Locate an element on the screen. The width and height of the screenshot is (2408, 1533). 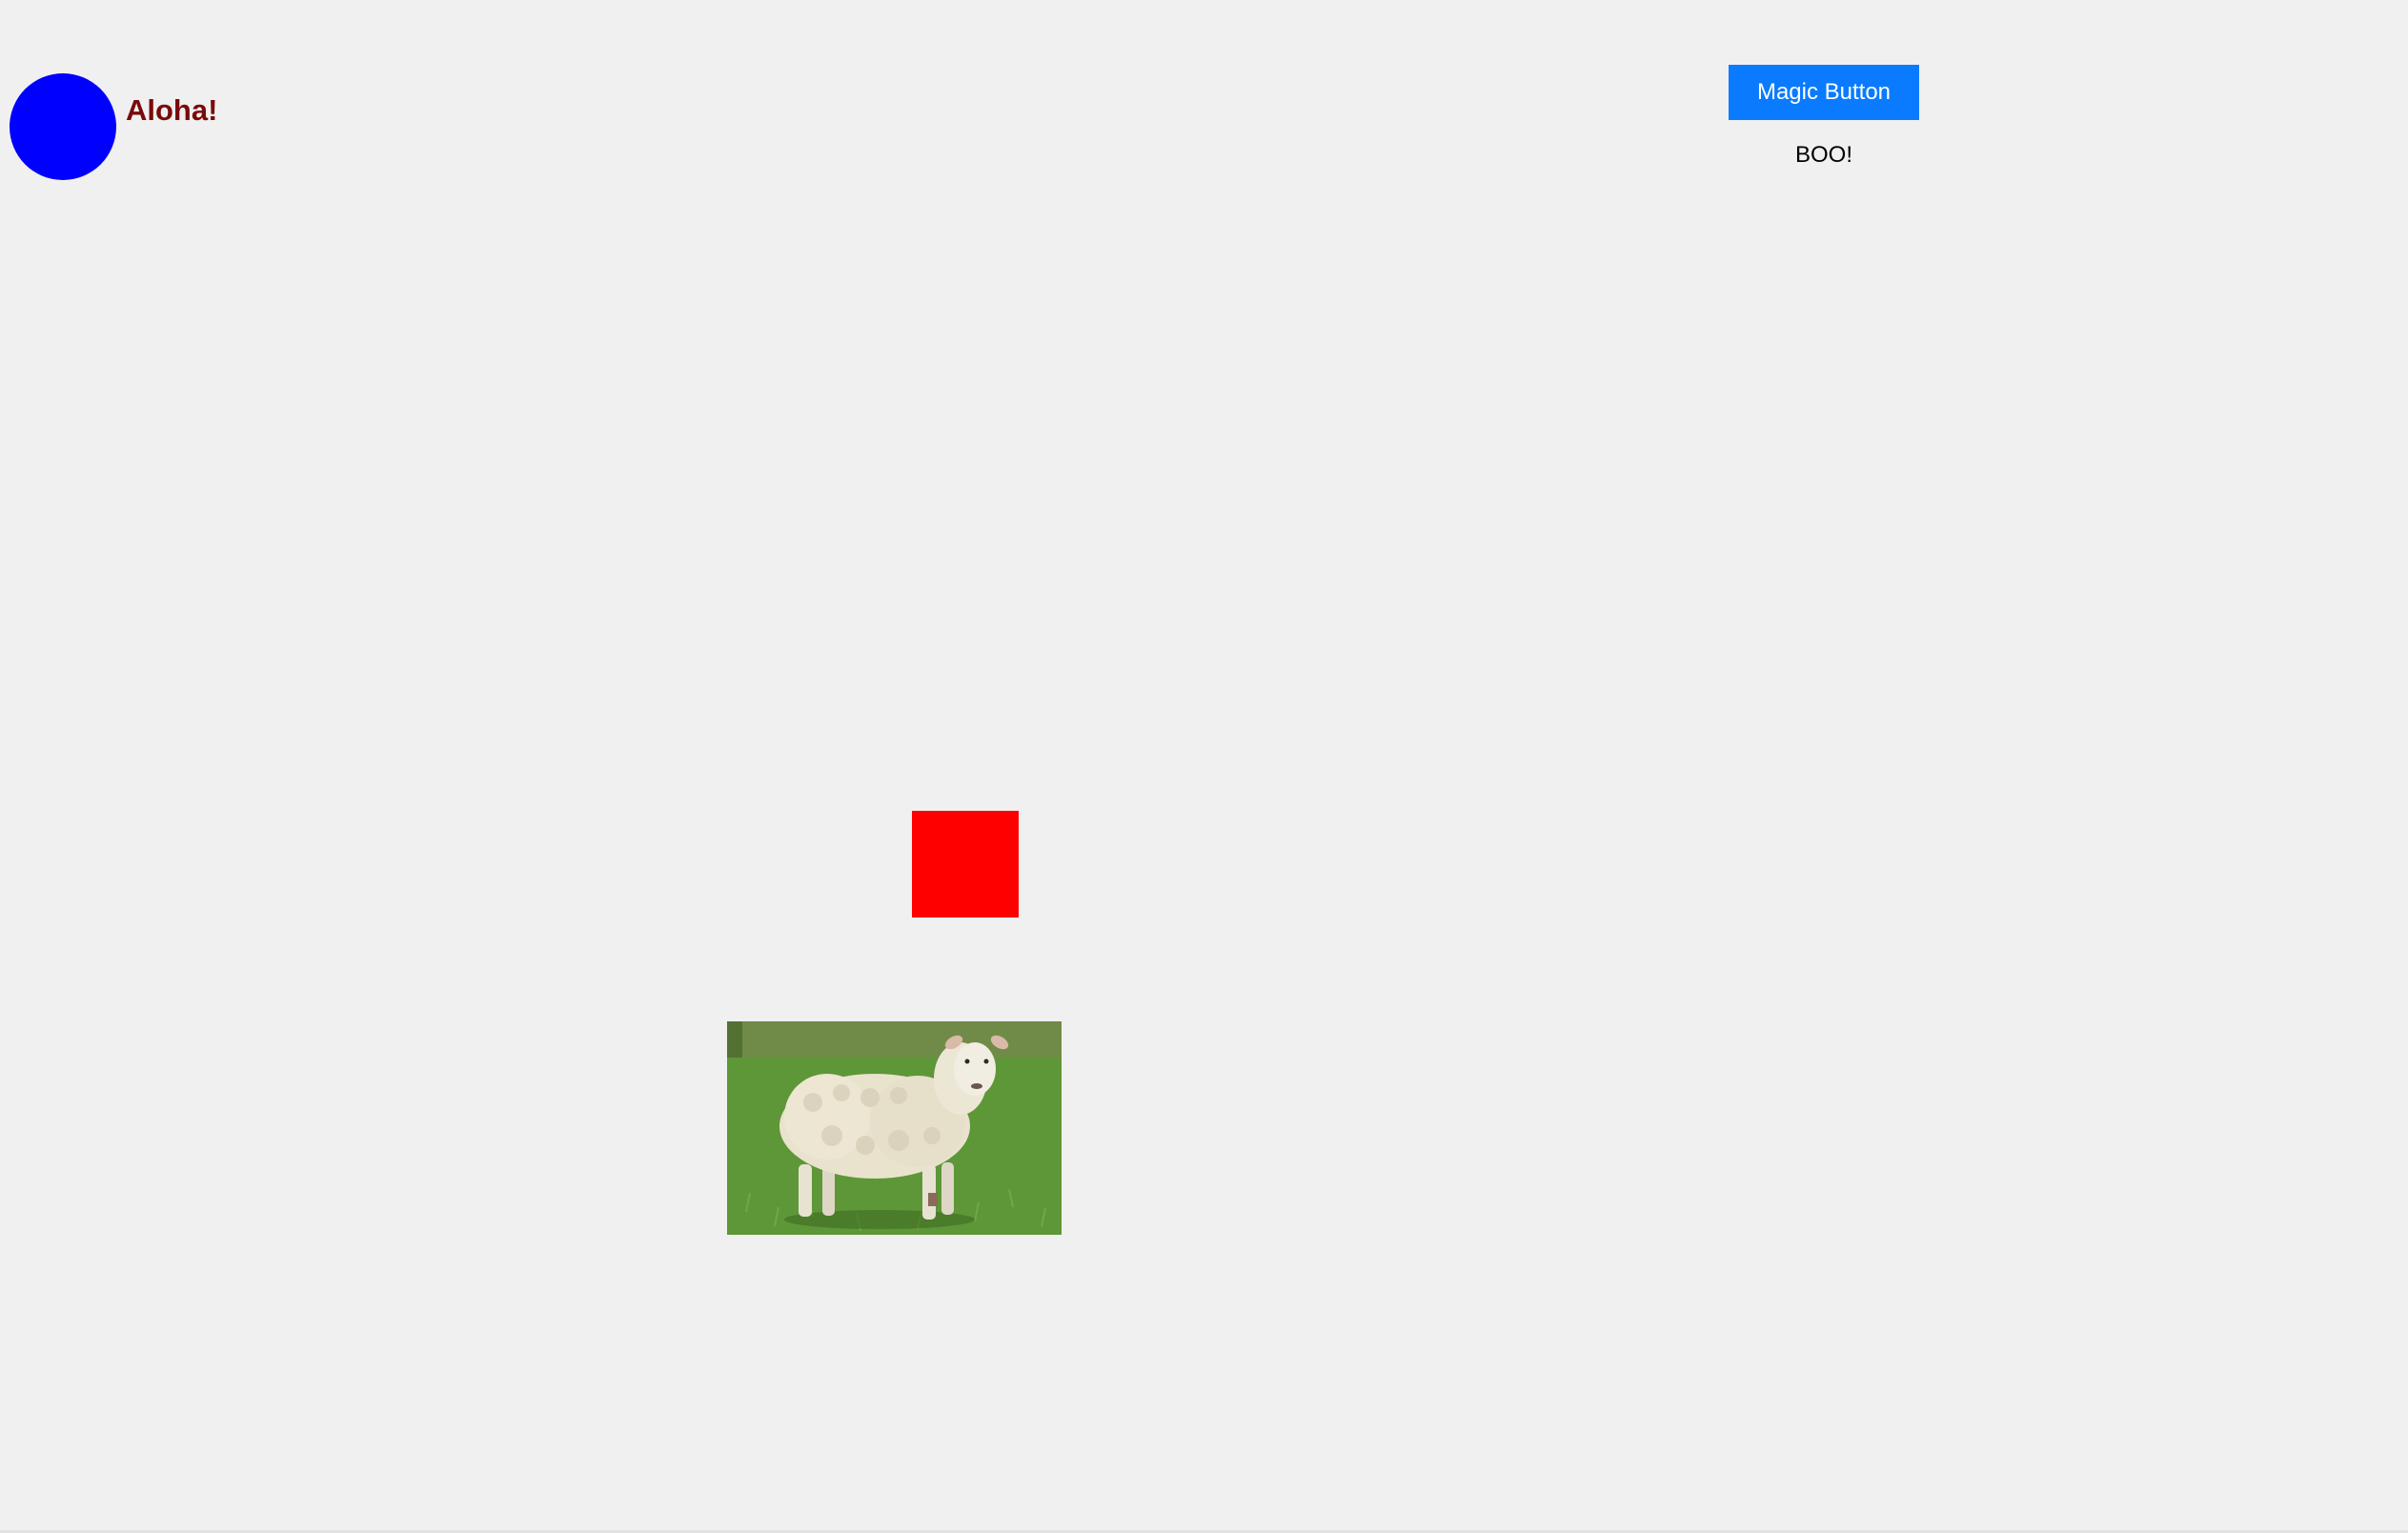
sheep-photo is located at coordinates (894, 1128).